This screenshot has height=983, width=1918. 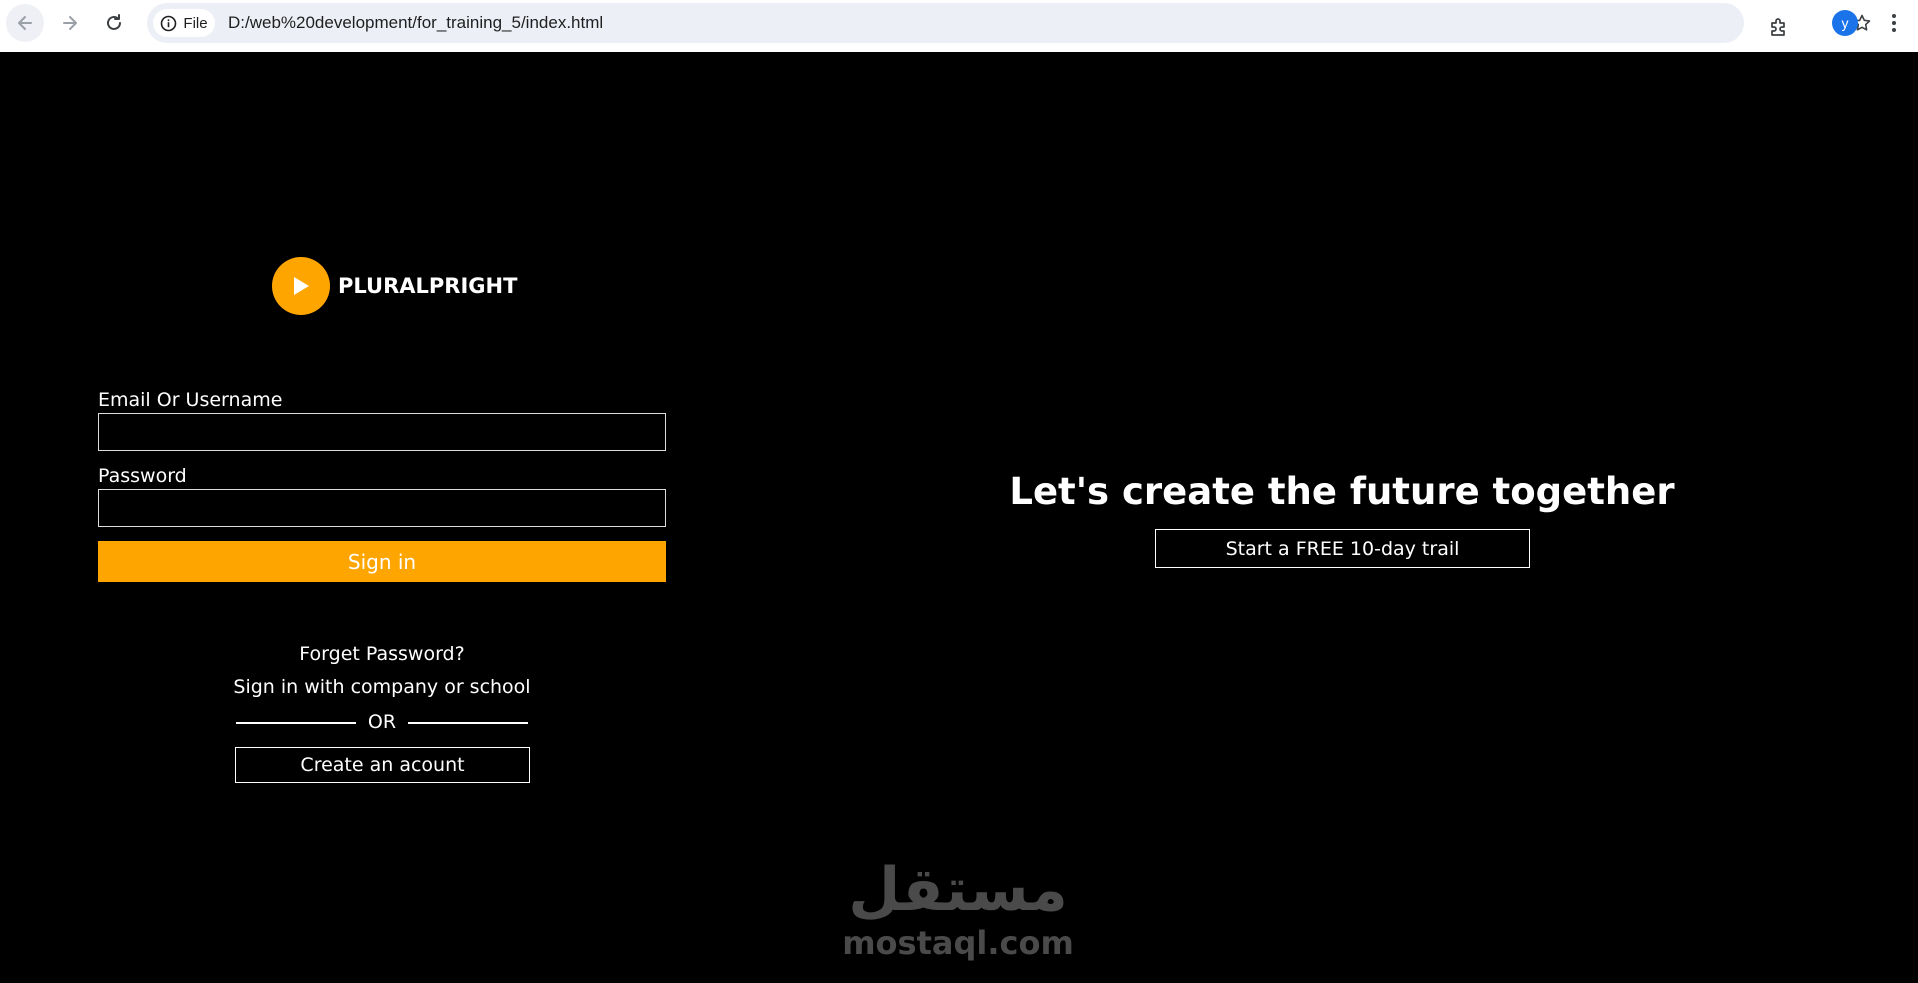 I want to click on extensions-icon, so click(x=1778, y=27).